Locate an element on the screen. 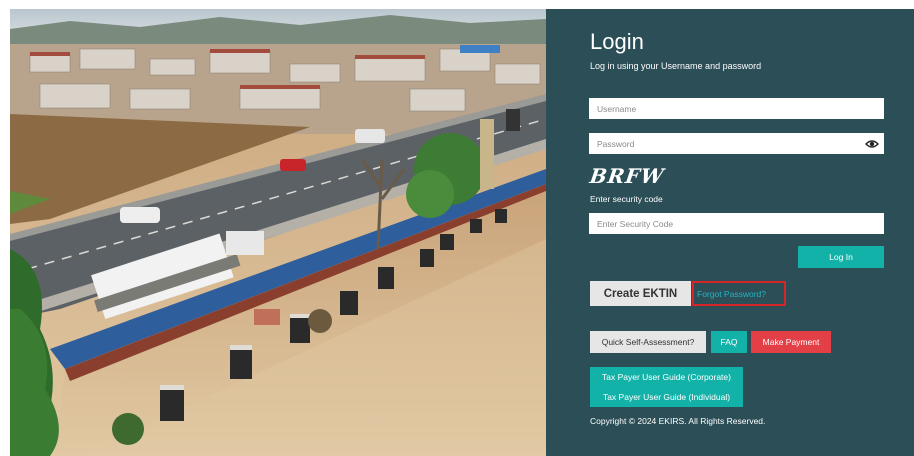 This screenshot has height=456, width=914. security-code-label: Enter security code is located at coordinates (626, 199).